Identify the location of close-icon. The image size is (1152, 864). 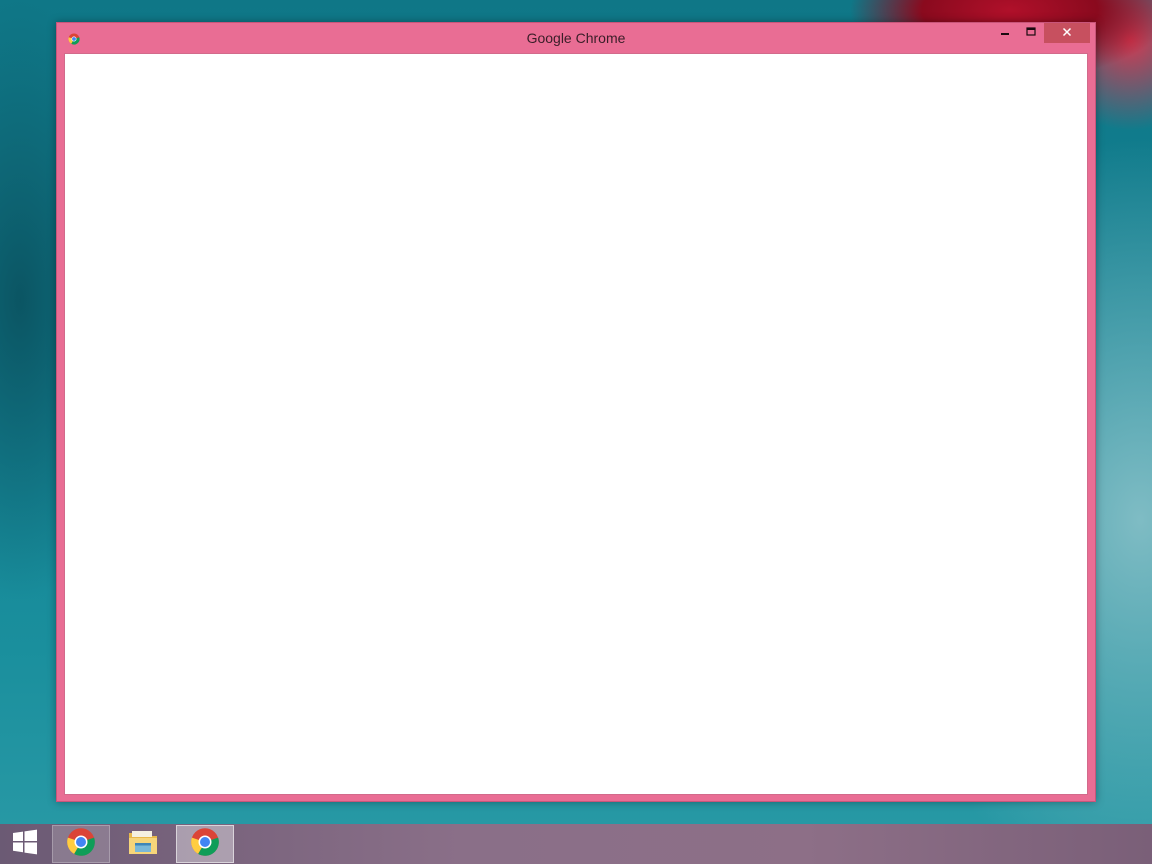
(1067, 33).